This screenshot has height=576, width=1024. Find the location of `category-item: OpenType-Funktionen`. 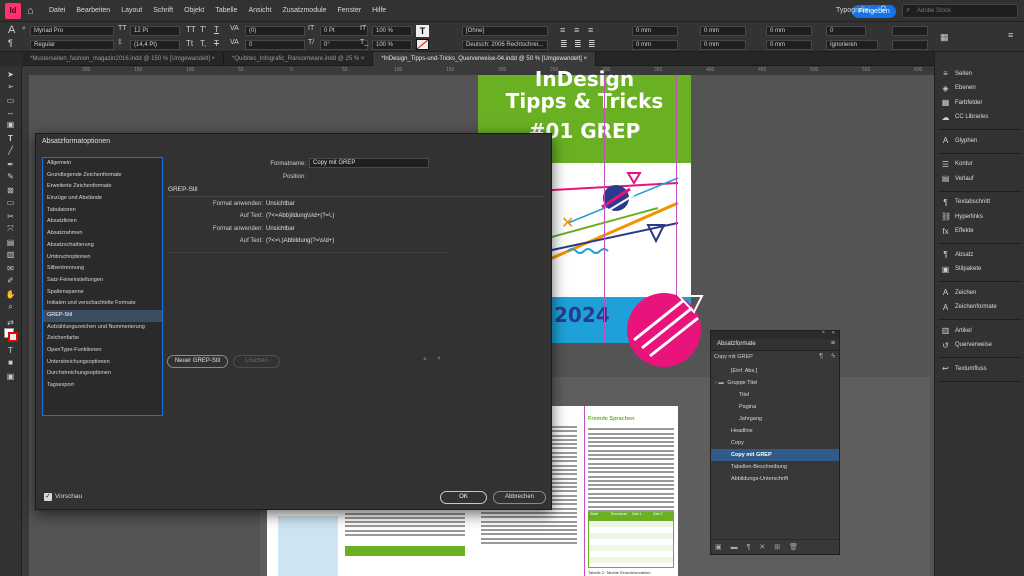

category-item: OpenType-Funktionen is located at coordinates (102, 351).